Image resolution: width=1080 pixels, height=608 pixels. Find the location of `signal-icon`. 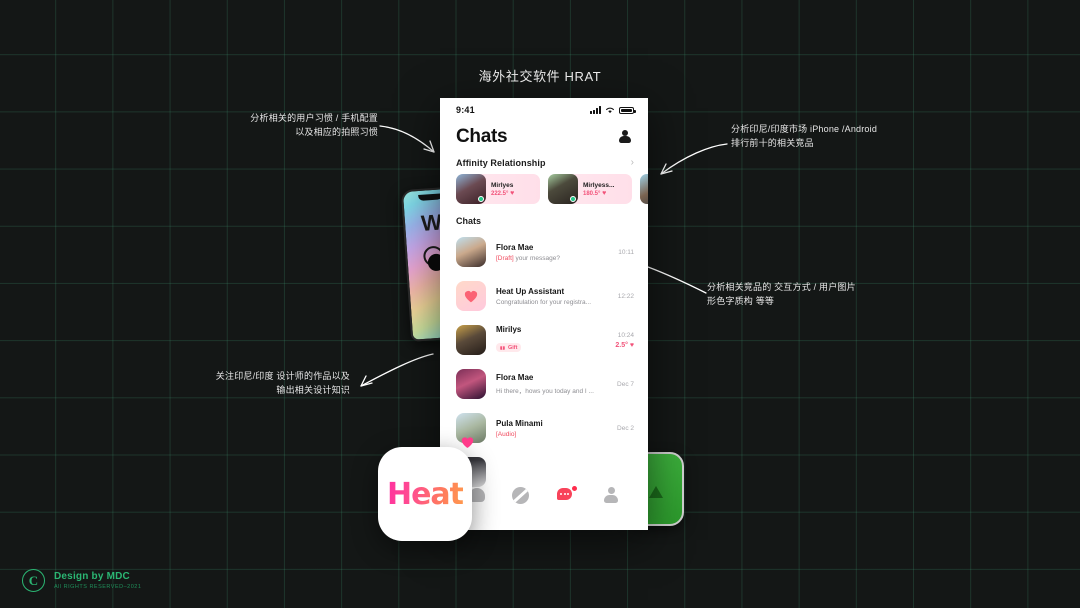

signal-icon is located at coordinates (595, 110).